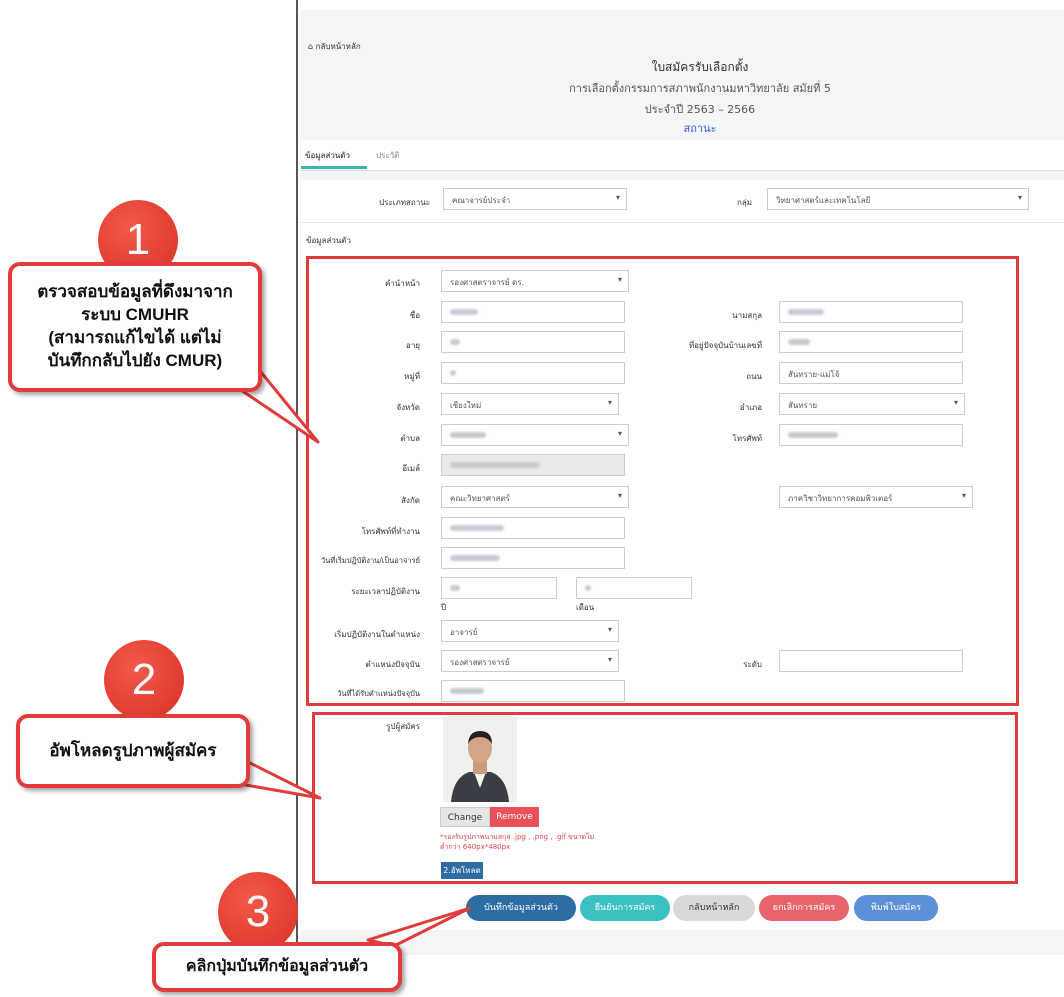 The width and height of the screenshot is (1064, 997). I want to click on step-3-badge: 3, so click(258, 912).